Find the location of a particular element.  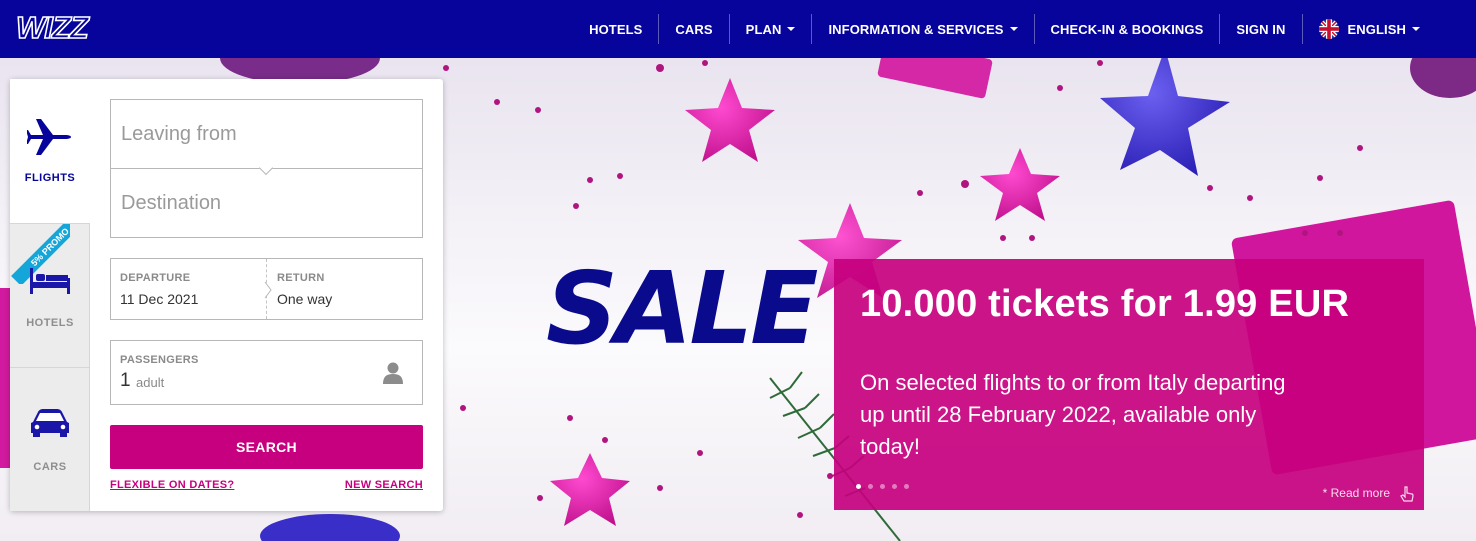

passengers-unit: adult is located at coordinates (150, 382).